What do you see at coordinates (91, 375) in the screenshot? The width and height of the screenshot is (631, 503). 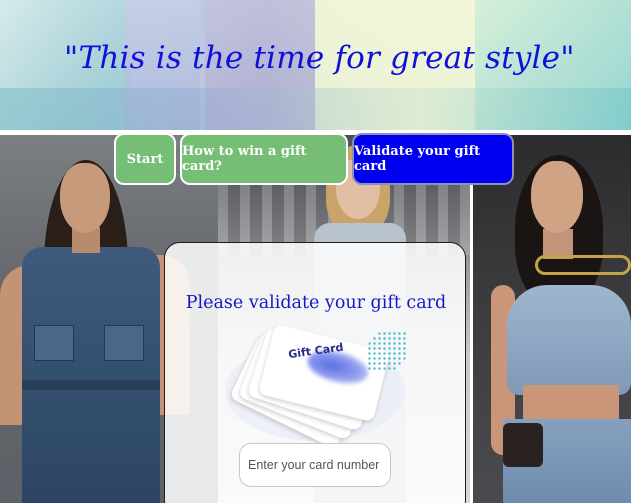 I see `model-denim-dress` at bounding box center [91, 375].